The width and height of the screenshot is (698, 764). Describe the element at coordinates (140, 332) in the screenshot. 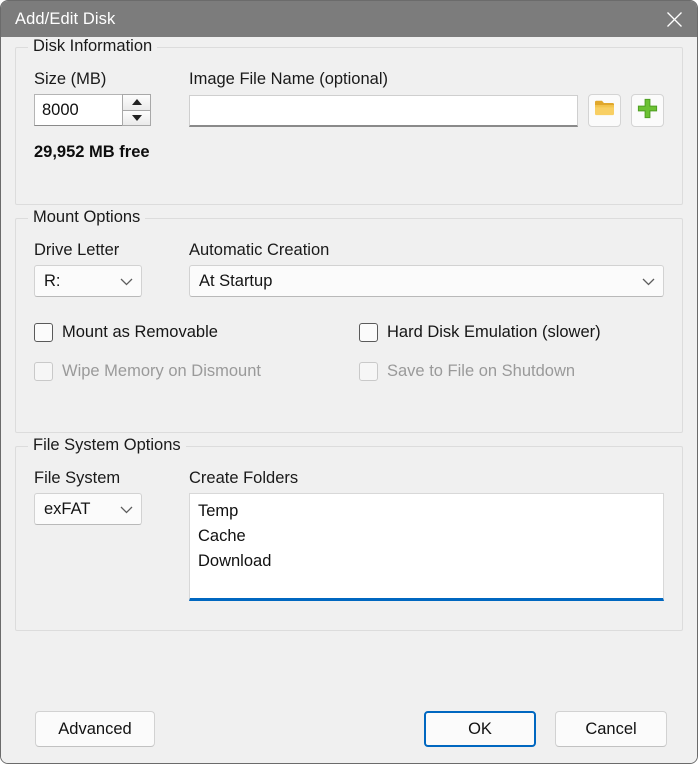

I see `checkbox-label: Mount as Removable` at that location.